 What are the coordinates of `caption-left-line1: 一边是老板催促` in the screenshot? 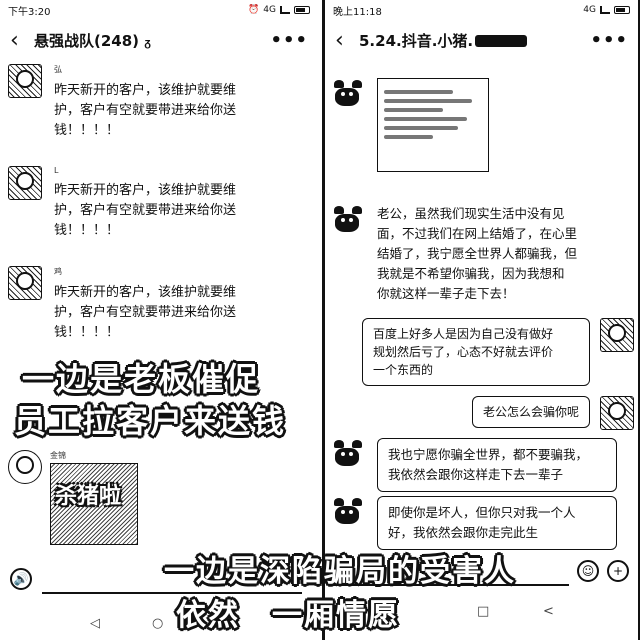 It's located at (141, 379).